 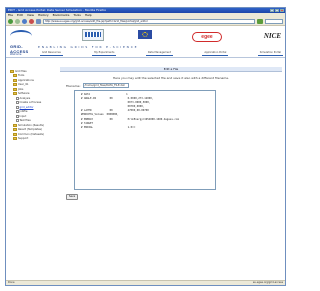 What do you see at coordinates (282, 10) in the screenshot?
I see `close-button` at bounding box center [282, 10].